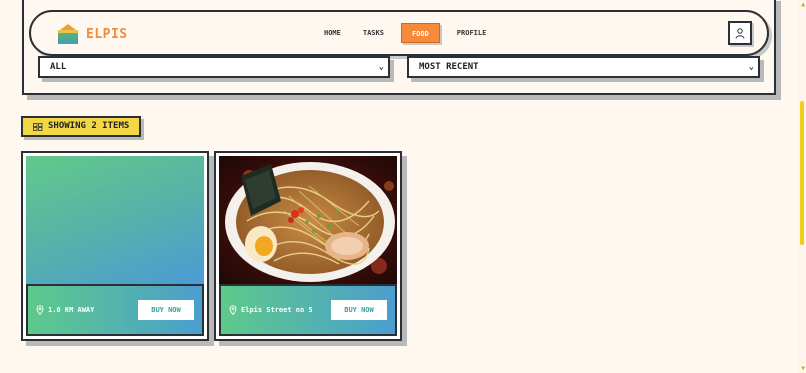 Image resolution: width=806 pixels, height=373 pixels. What do you see at coordinates (332, 33) in the screenshot?
I see `nav-home: HOME` at bounding box center [332, 33].